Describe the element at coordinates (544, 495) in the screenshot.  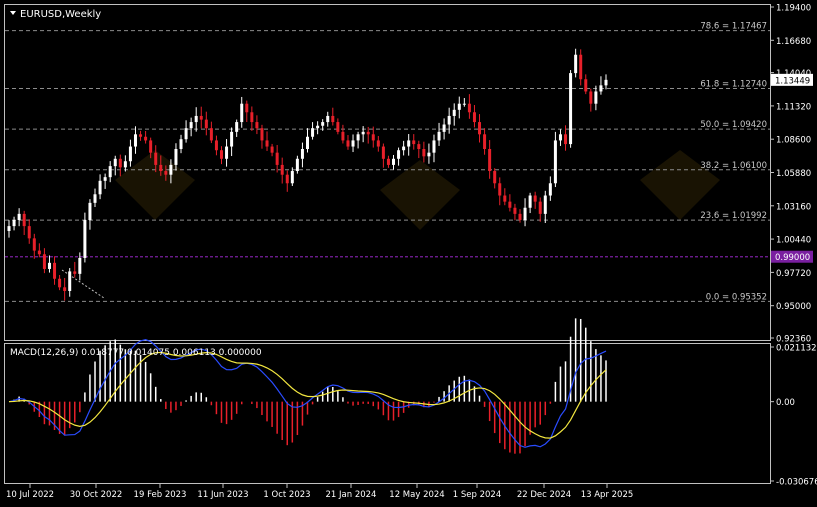
I see `time-tick-label: 22 Dec 2024` at that location.